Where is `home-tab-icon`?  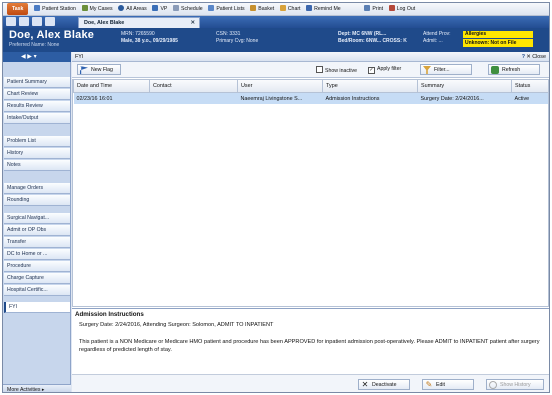 home-tab-icon is located at coordinates (11, 21).